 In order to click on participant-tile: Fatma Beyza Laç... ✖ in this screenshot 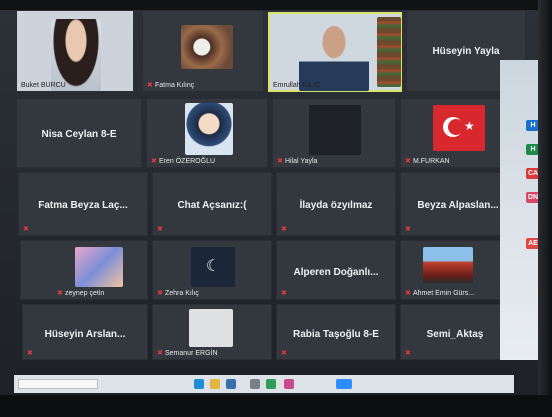, I will do `click(83, 204)`.